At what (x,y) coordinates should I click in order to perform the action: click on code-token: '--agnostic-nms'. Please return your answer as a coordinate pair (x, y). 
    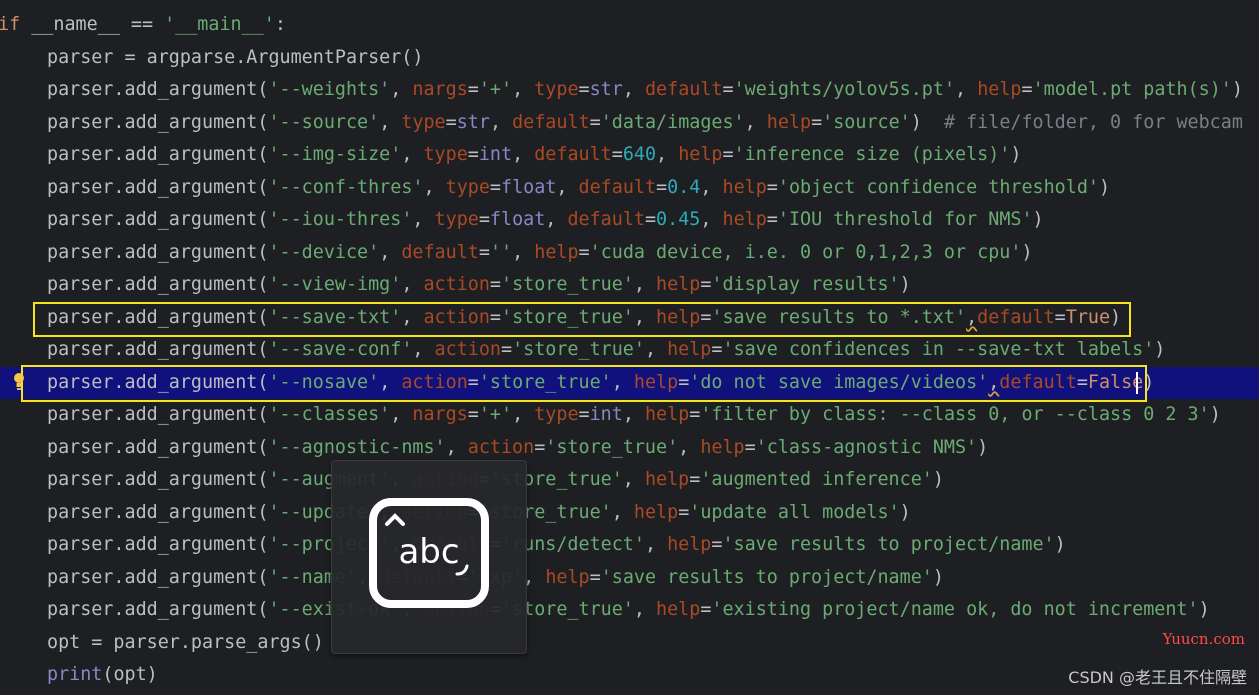
    Looking at the image, I should click on (357, 447).